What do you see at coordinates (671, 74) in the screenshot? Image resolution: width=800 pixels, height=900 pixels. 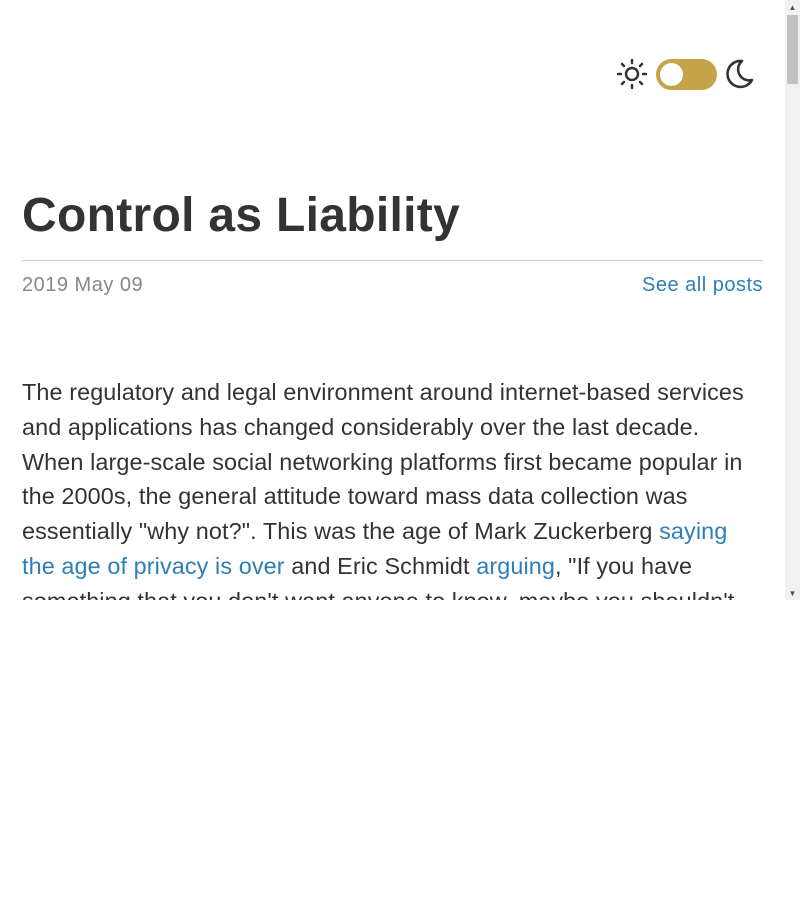 I see `toggle-knob` at bounding box center [671, 74].